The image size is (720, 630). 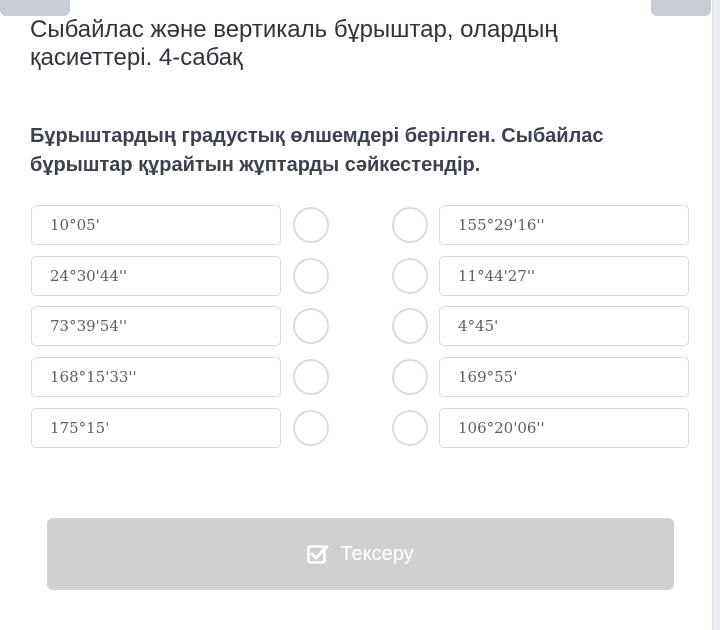 What do you see at coordinates (564, 428) in the screenshot?
I see `right-option-5: 106°20'06''` at bounding box center [564, 428].